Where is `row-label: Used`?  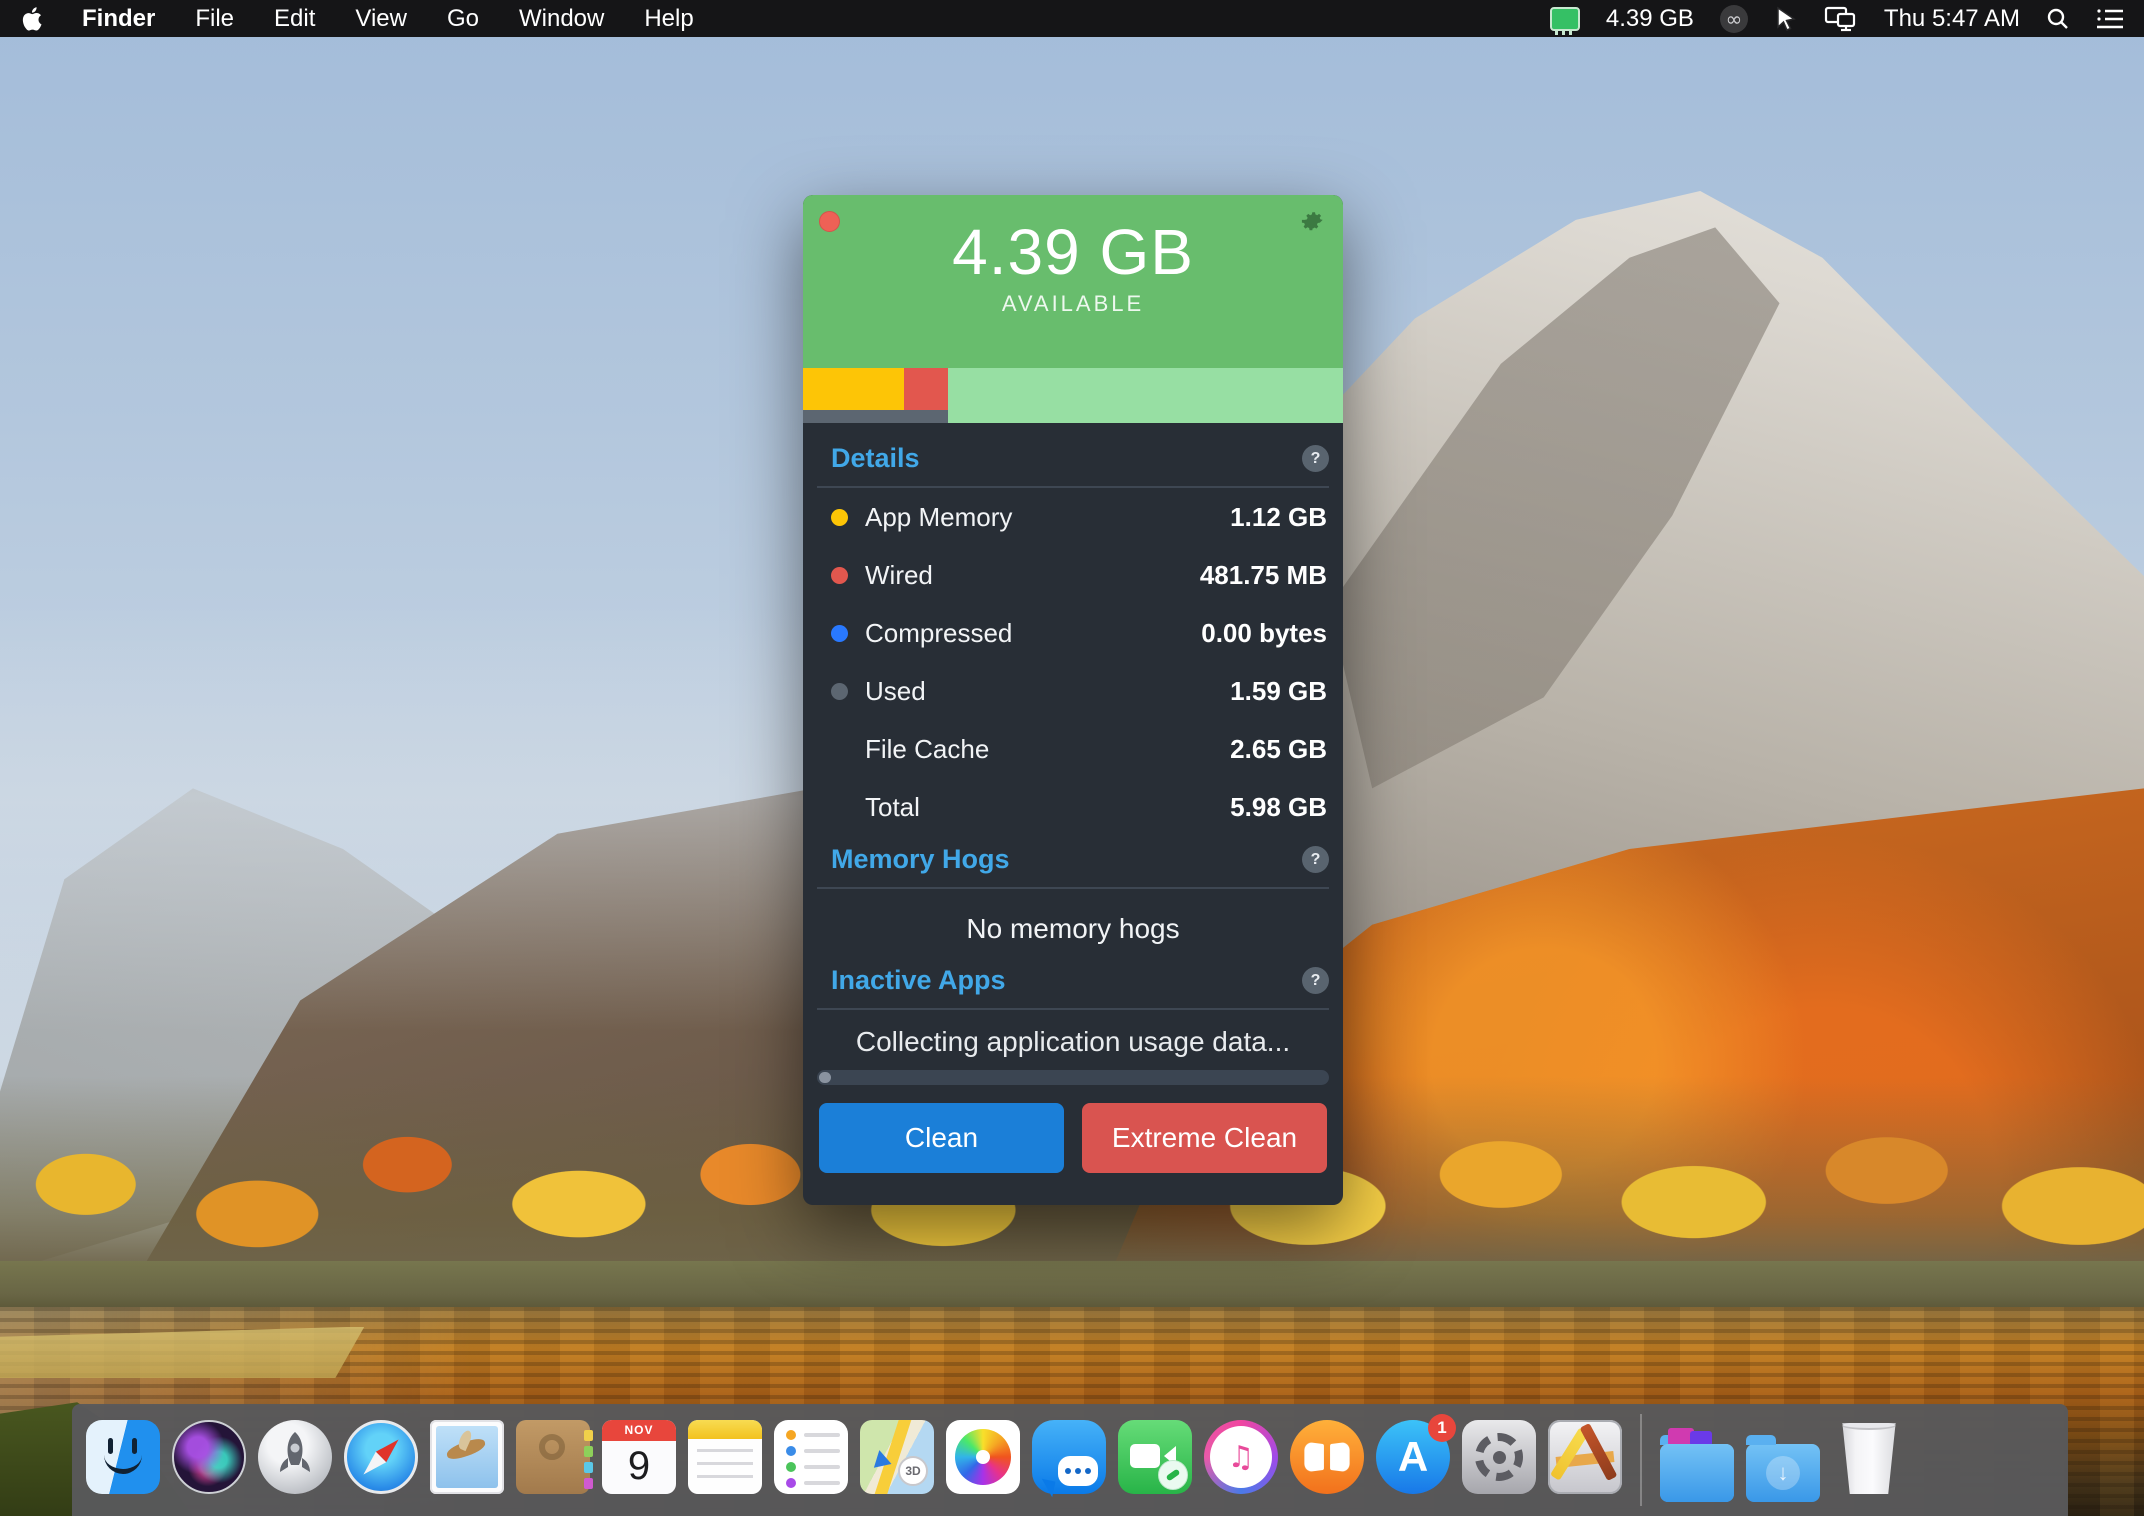 row-label: Used is located at coordinates (895, 690).